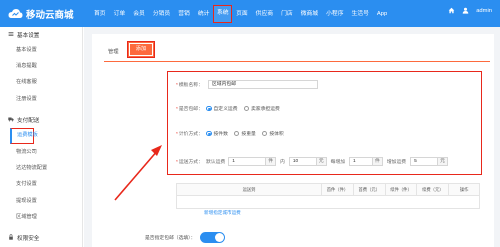 The width and height of the screenshot is (500, 247). Describe the element at coordinates (213, 237) in the screenshot. I see `free-shipping-toggle` at that location.